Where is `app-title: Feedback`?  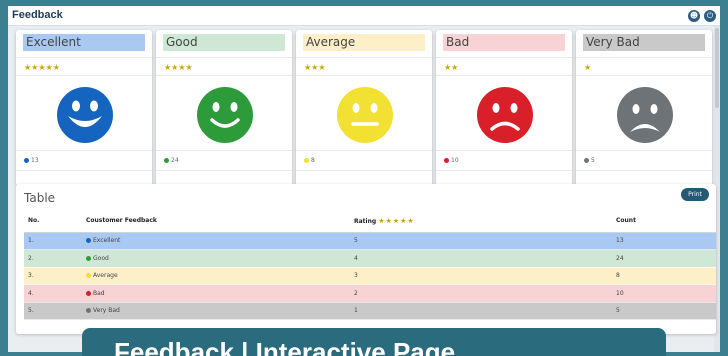
app-title: Feedback is located at coordinates (37, 15).